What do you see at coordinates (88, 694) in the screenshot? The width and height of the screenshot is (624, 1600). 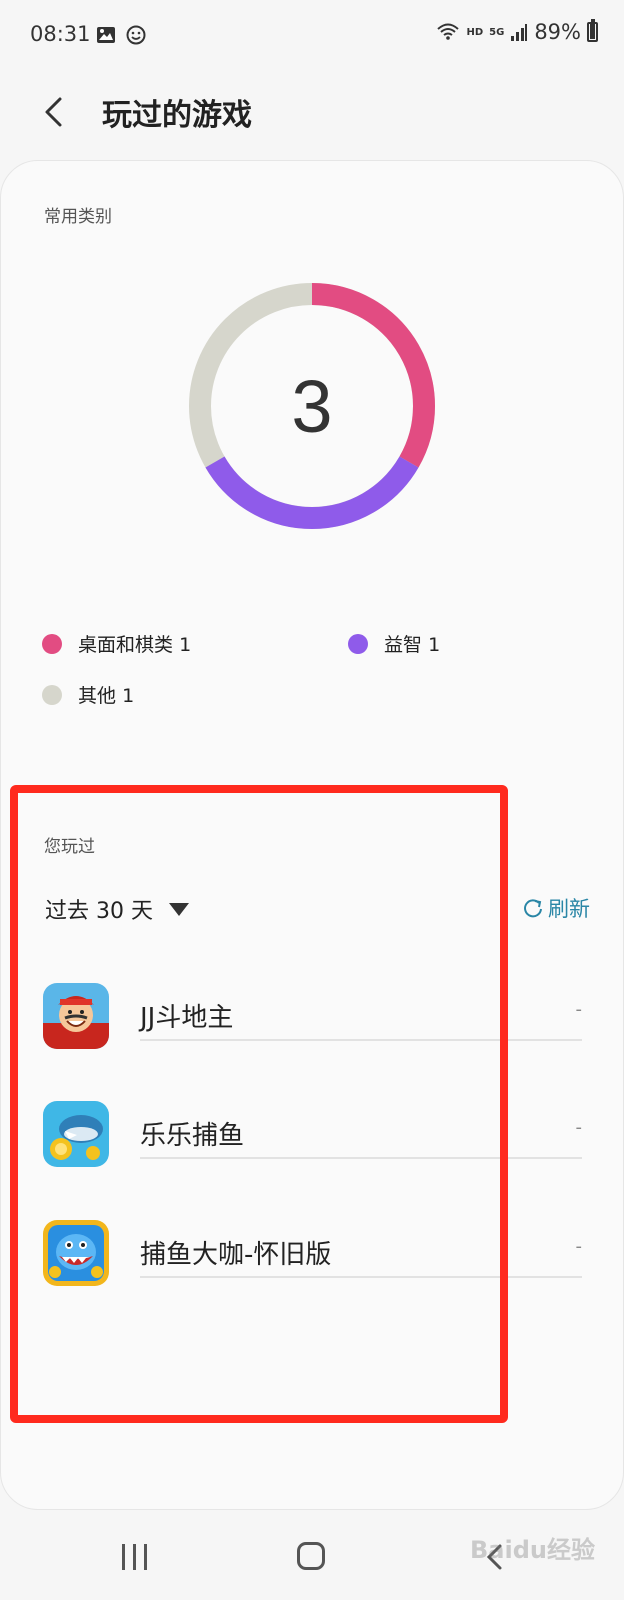 I see `legend-item-other: 其他 1` at bounding box center [88, 694].